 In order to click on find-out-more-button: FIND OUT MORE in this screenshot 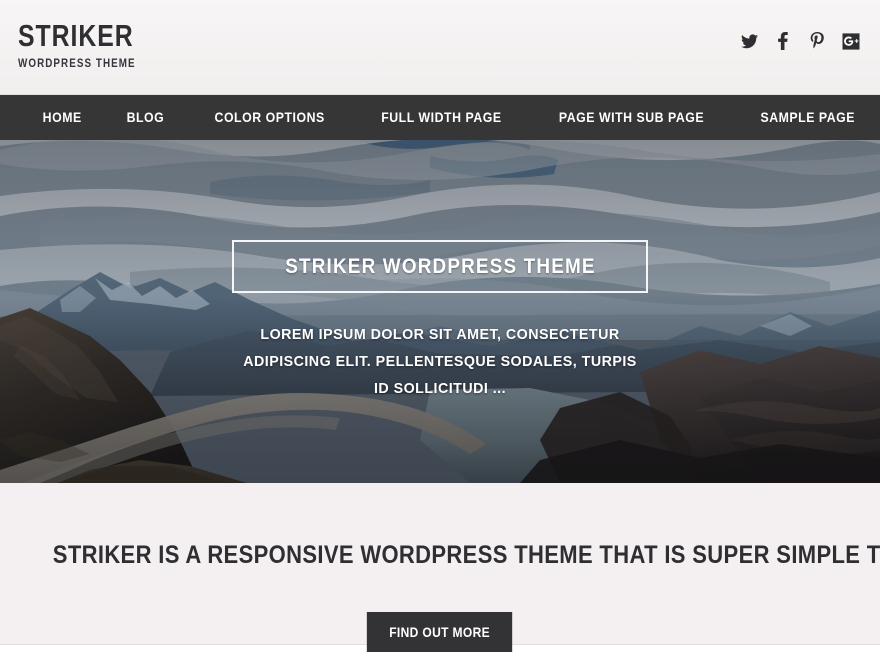, I will do `click(440, 631)`.